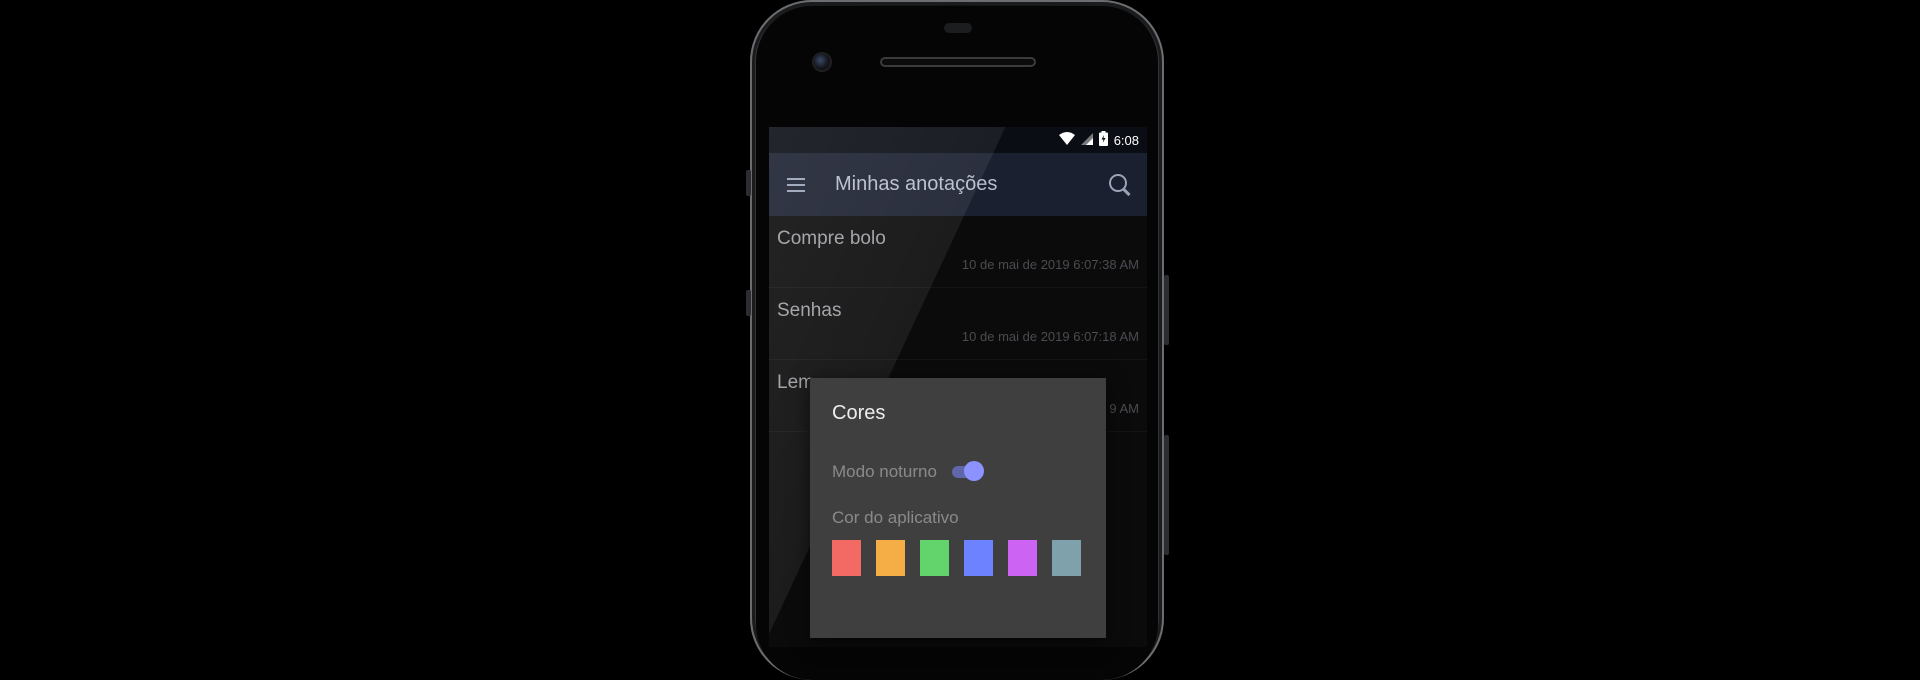  What do you see at coordinates (958, 252) in the screenshot?
I see `note-item: Compre bolo 10 de mai de 2019 6:07:38 AM` at bounding box center [958, 252].